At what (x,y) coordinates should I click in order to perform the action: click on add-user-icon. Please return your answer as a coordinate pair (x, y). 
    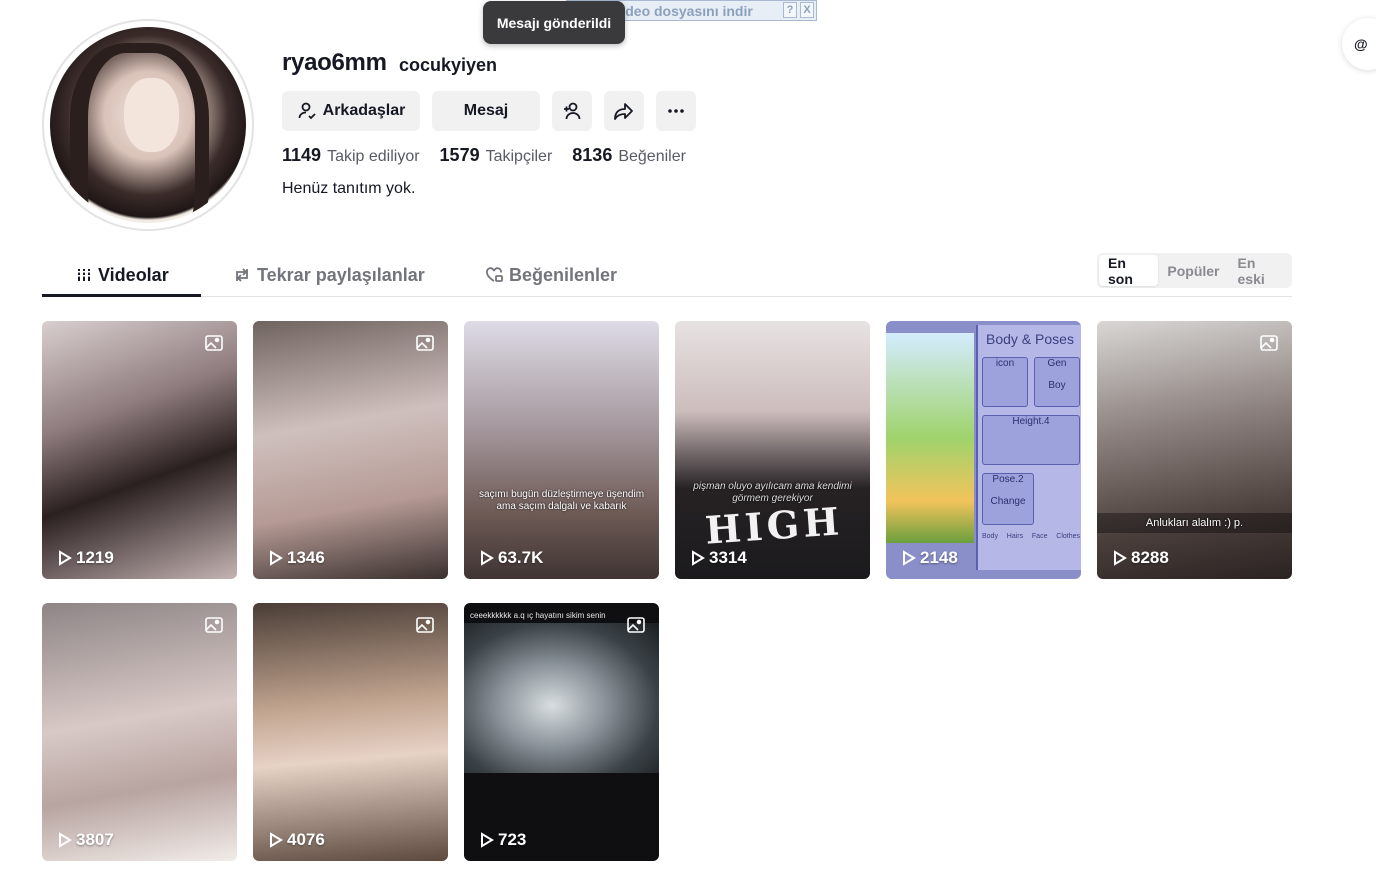
    Looking at the image, I should click on (572, 111).